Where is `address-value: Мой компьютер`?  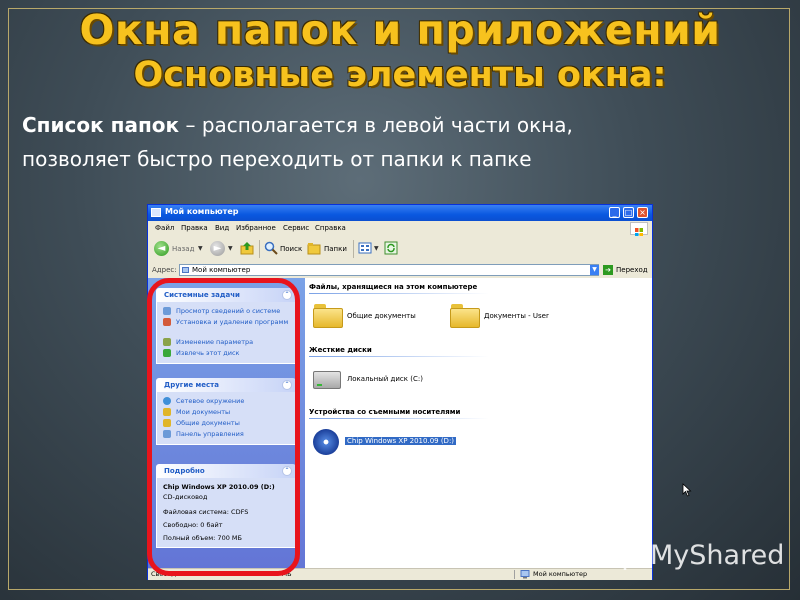 address-value: Мой компьютер is located at coordinates (221, 270).